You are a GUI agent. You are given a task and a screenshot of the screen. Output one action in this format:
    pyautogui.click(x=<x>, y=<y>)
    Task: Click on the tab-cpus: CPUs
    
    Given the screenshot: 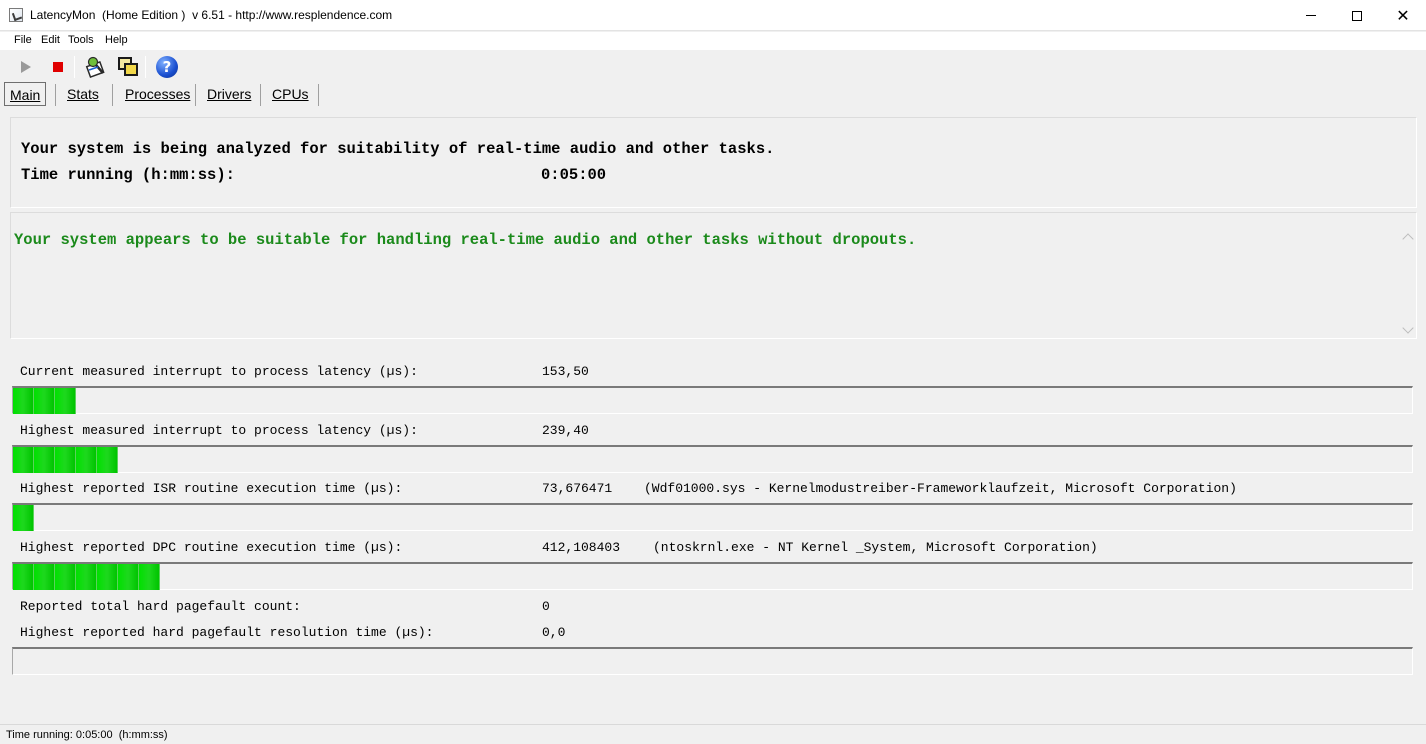 What is the action you would take?
    pyautogui.click(x=290, y=94)
    